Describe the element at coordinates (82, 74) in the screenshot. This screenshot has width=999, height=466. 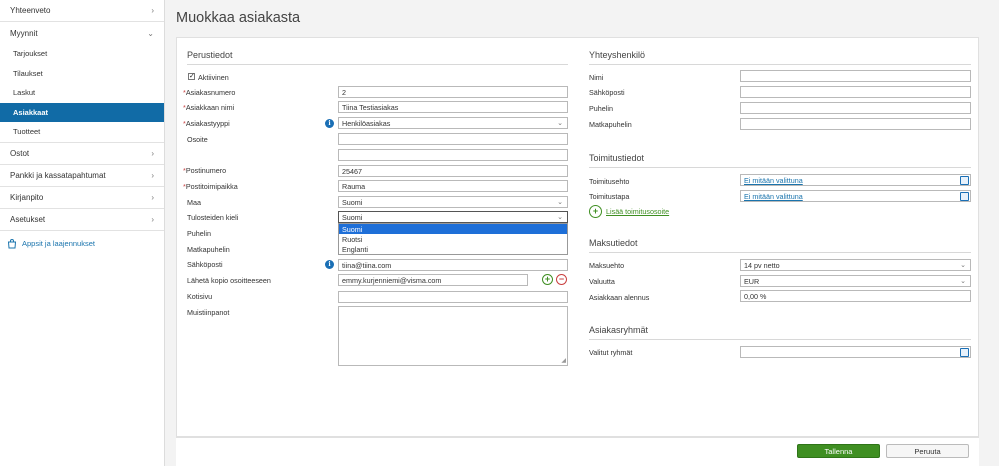
I see `nav-subitem-tilaukset: Tilaukset` at that location.